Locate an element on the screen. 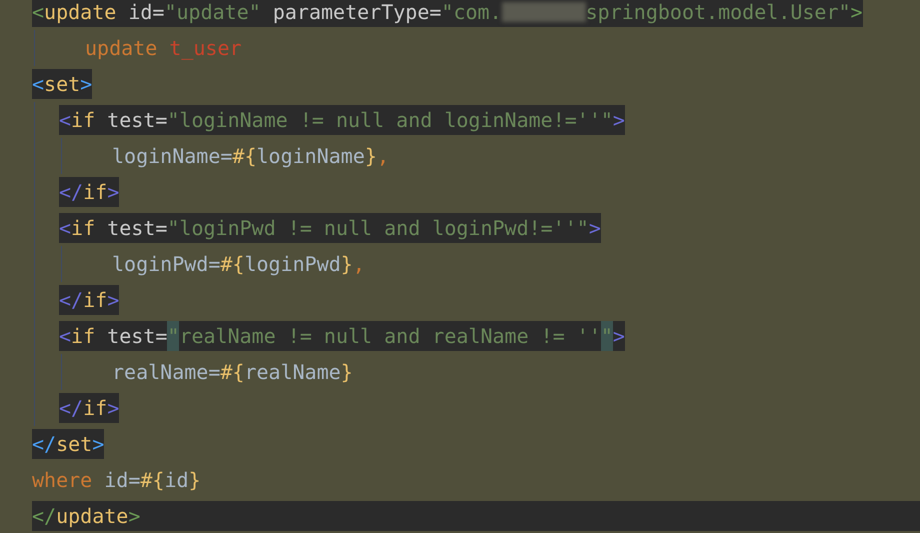 The image size is (920, 533). code-token: realName != null and realName != '' is located at coordinates (390, 336).